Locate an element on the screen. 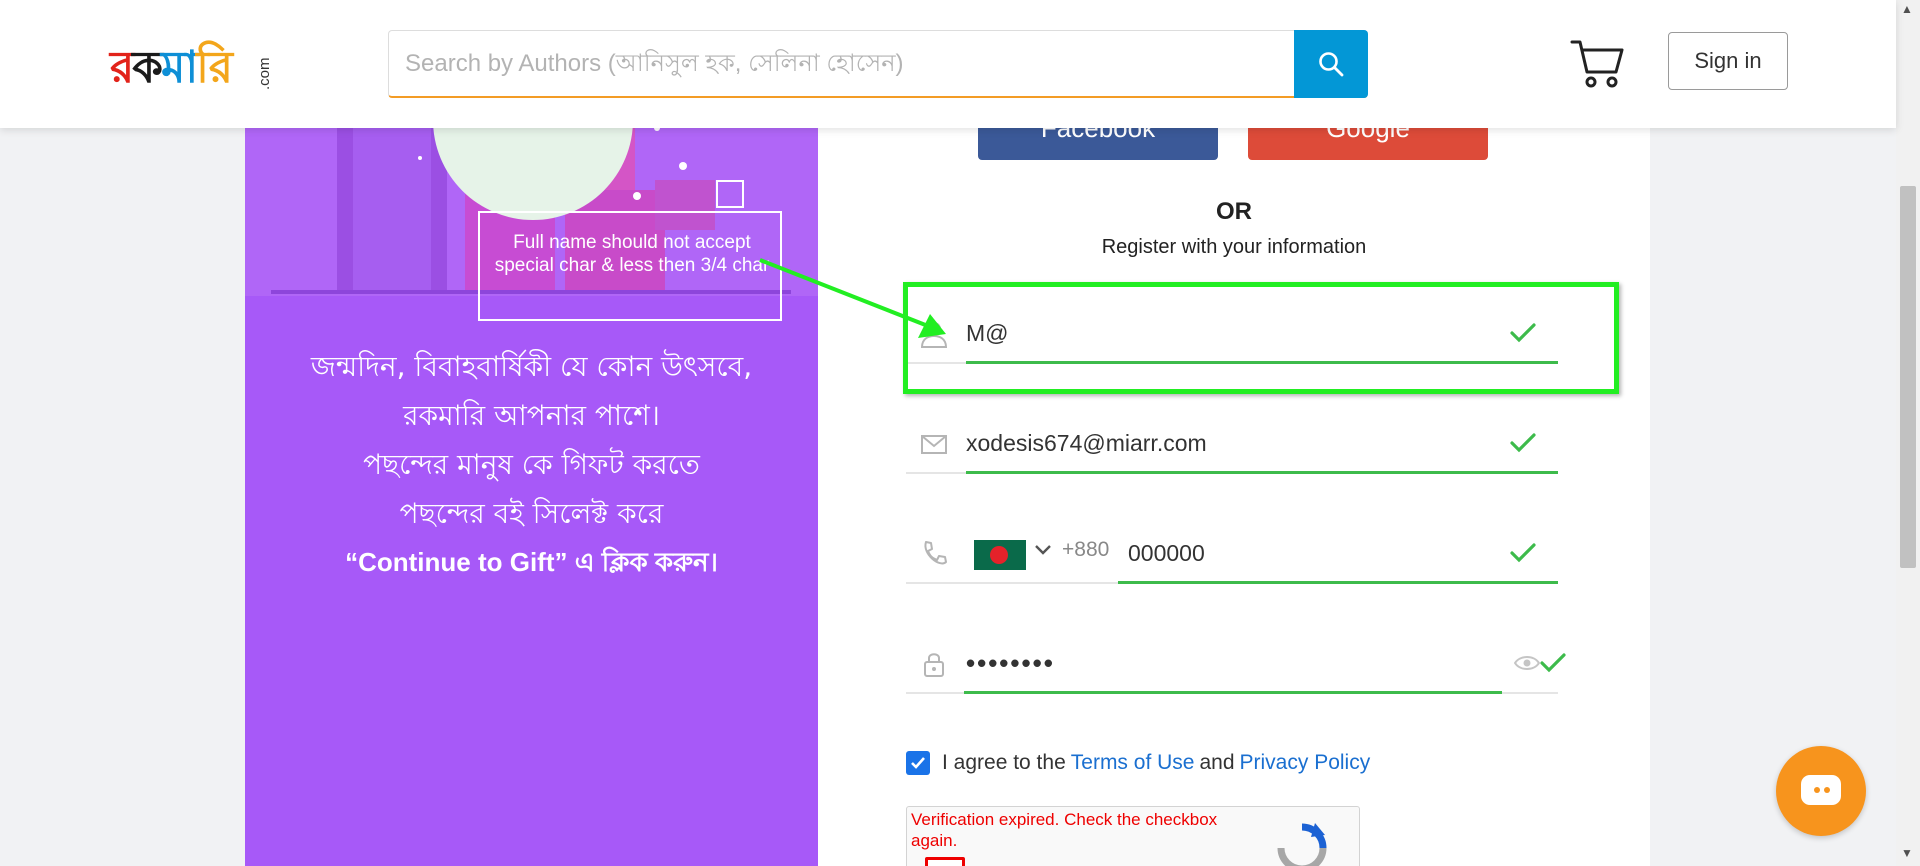 The image size is (1920, 866). dial-code: +880 is located at coordinates (1086, 549).